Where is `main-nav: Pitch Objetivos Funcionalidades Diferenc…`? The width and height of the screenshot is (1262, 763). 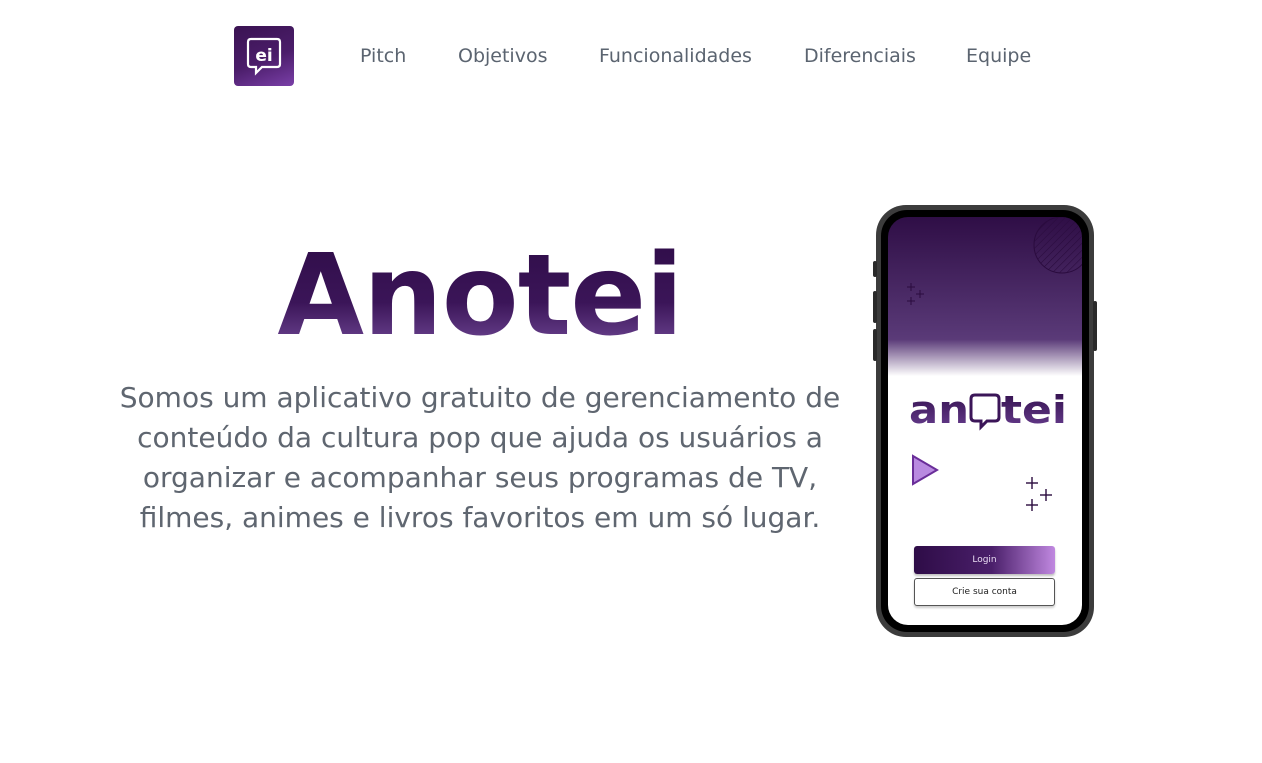 main-nav: Pitch Objetivos Funcionalidades Diferenc… is located at coordinates (631, 56).